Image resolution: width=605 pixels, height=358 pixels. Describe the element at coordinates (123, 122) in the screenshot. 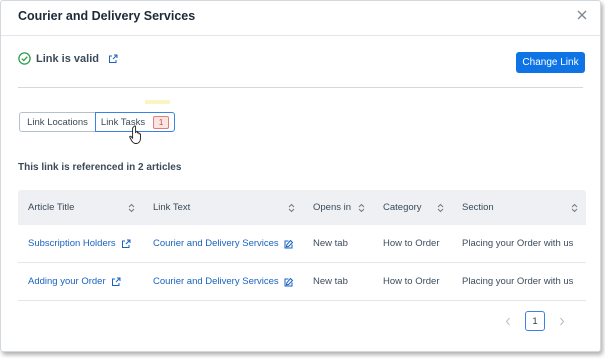

I see `tab-label: Link Tasks` at that location.